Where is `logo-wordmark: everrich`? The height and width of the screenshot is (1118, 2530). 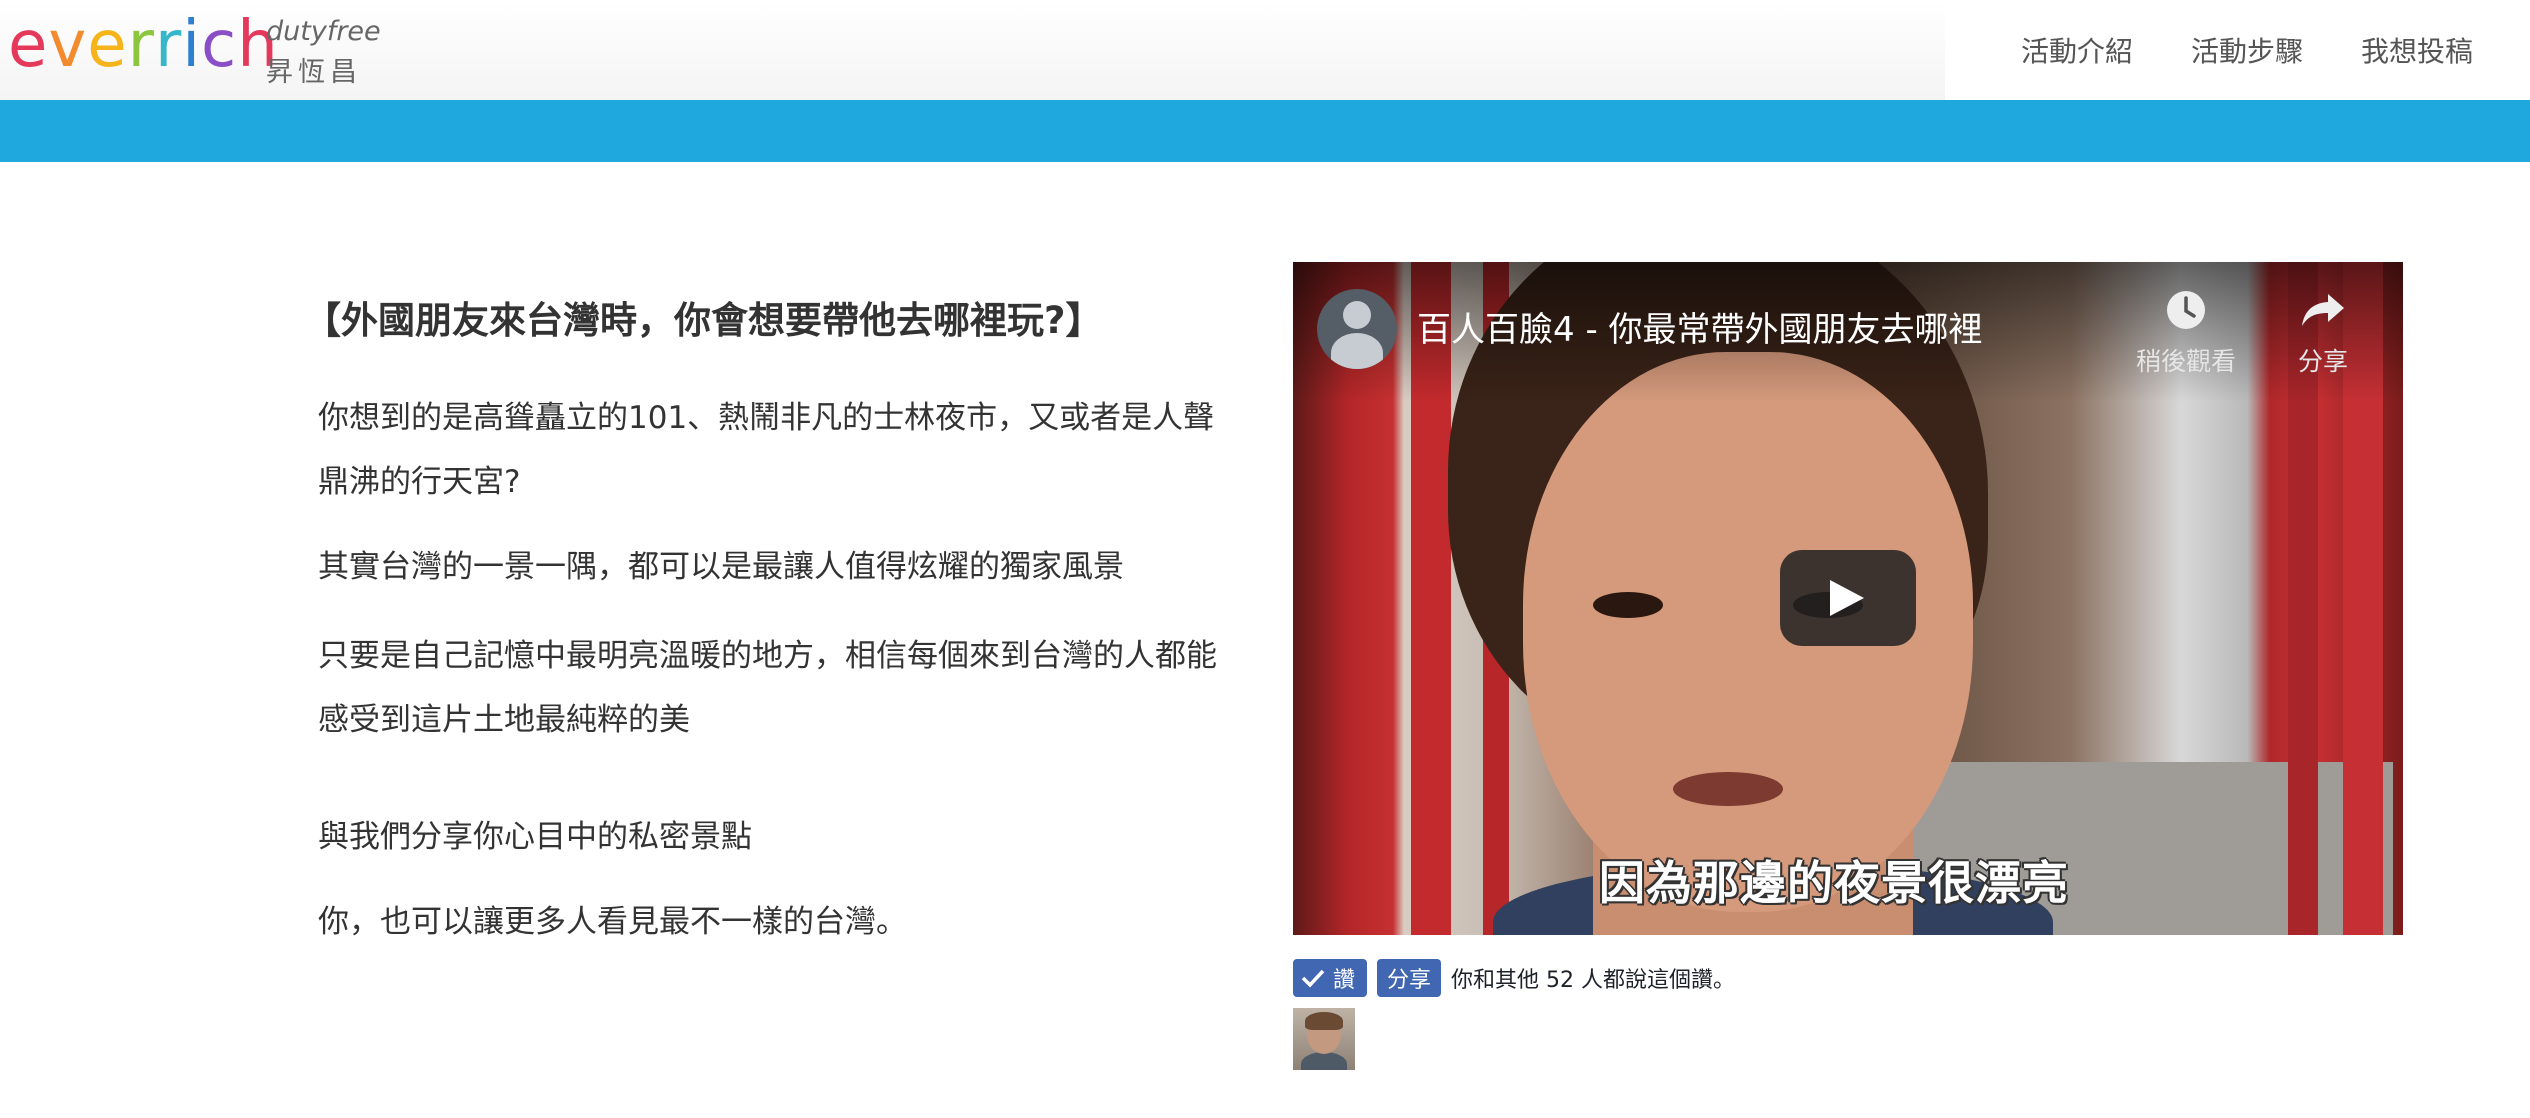
logo-wordmark: everrich is located at coordinates (143, 45).